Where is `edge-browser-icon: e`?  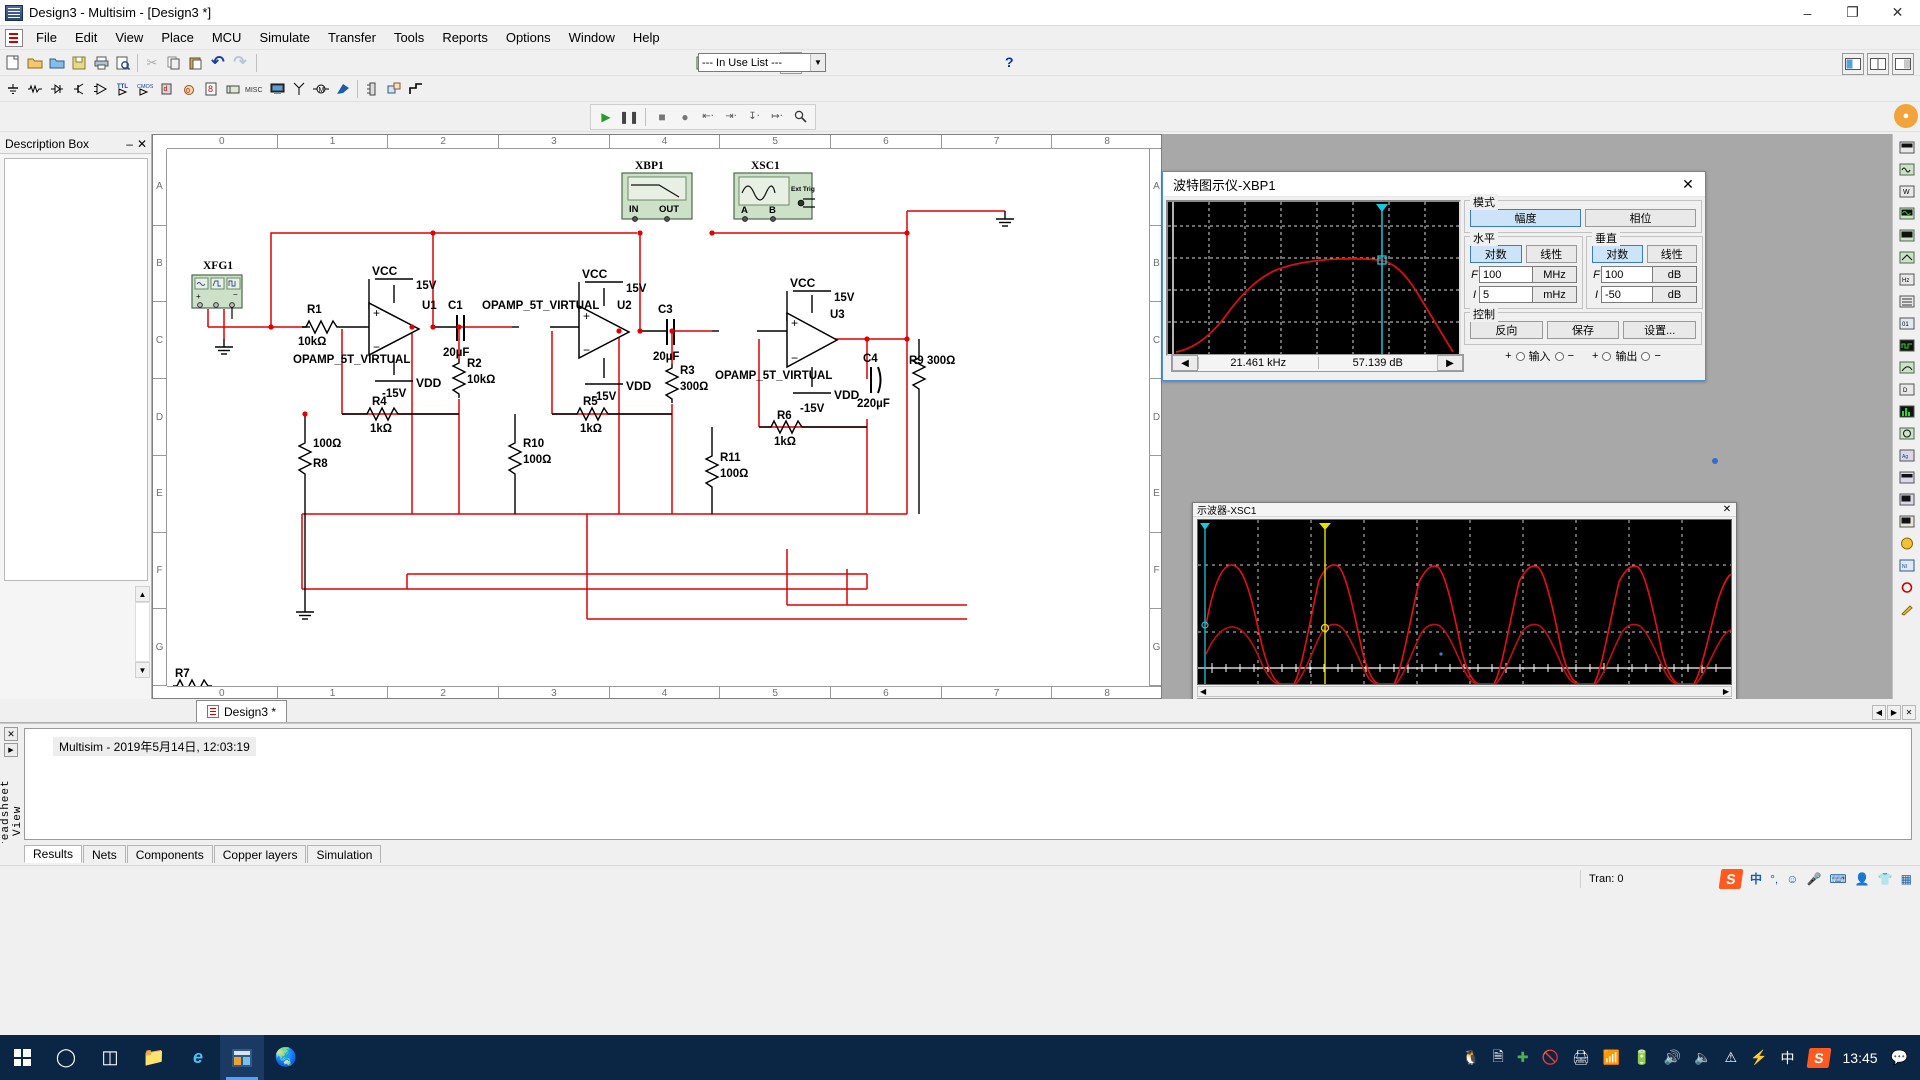
edge-browser-icon: e is located at coordinates (198, 1057).